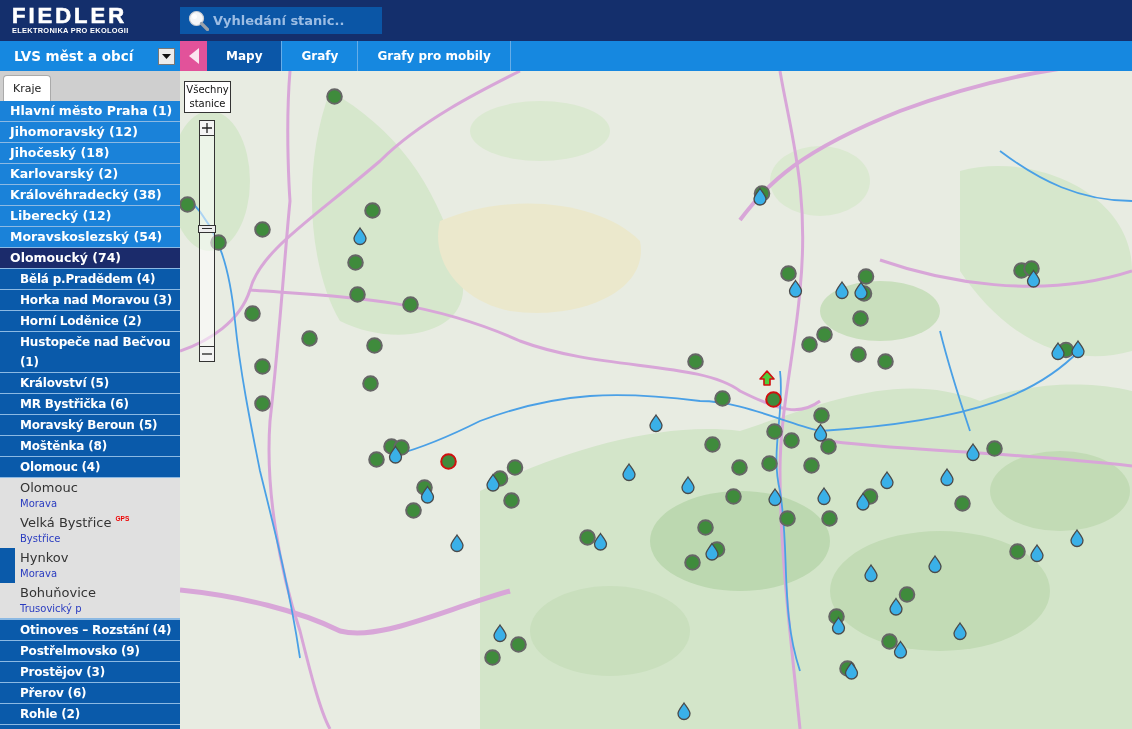 The height and width of the screenshot is (729, 1132). Describe the element at coordinates (207, 97) in the screenshot. I see `all-stations-button: Všechny stanice` at that location.